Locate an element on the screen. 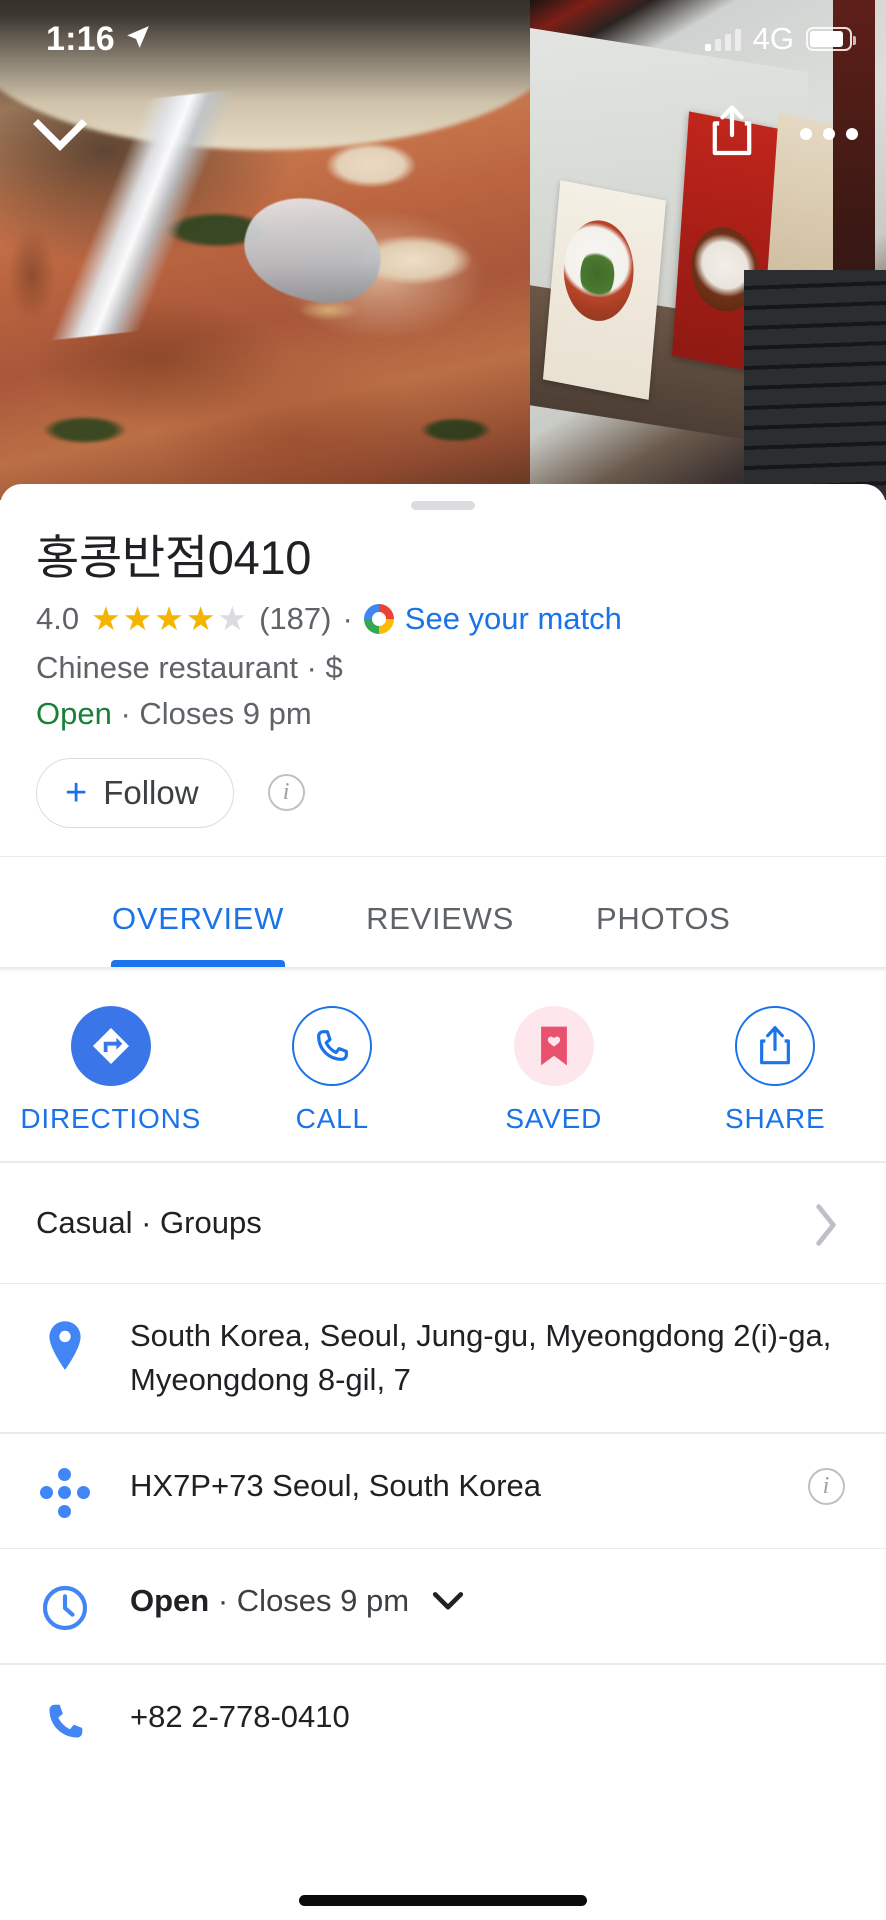 The height and width of the screenshot is (1920, 886). call-label: CALL is located at coordinates (332, 1119).